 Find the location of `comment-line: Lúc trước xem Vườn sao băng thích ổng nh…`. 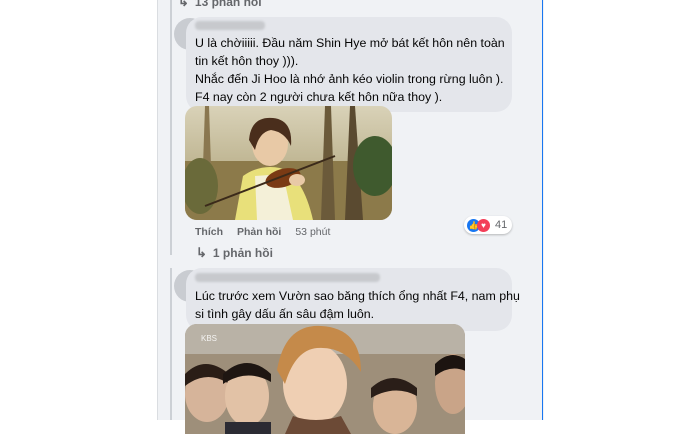

comment-line: Lúc trước xem Vườn sao băng thích ổng nh… is located at coordinates (357, 296).